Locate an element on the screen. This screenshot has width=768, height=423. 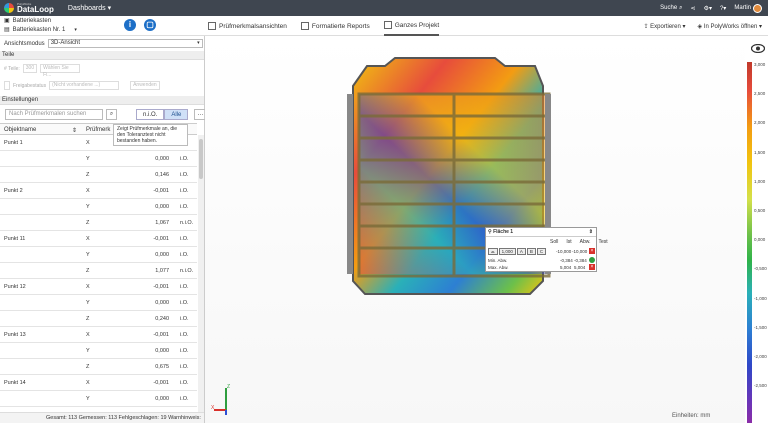
color-scale-label: 0,500 is located at coordinates (760, 210).